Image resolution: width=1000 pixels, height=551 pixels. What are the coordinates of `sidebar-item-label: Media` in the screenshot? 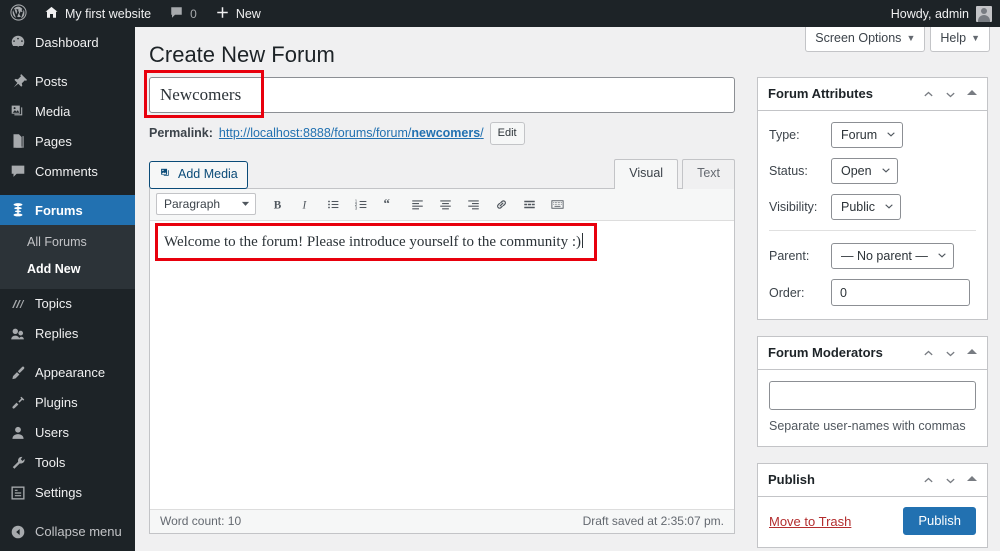 It's located at (53, 111).